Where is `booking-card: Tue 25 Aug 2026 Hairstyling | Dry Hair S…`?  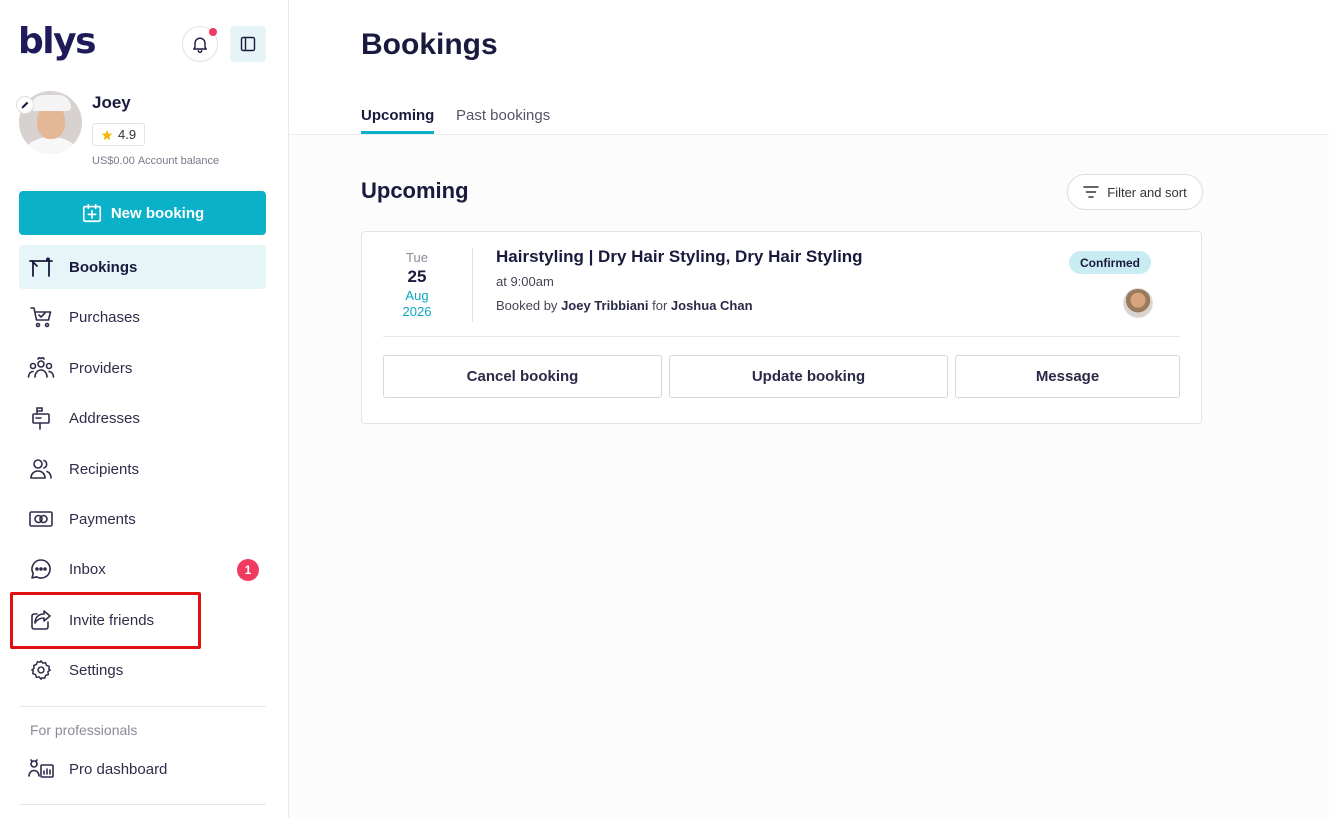
booking-card: Tue 25 Aug 2026 Hairstyling | Dry Hair S… is located at coordinates (781, 327).